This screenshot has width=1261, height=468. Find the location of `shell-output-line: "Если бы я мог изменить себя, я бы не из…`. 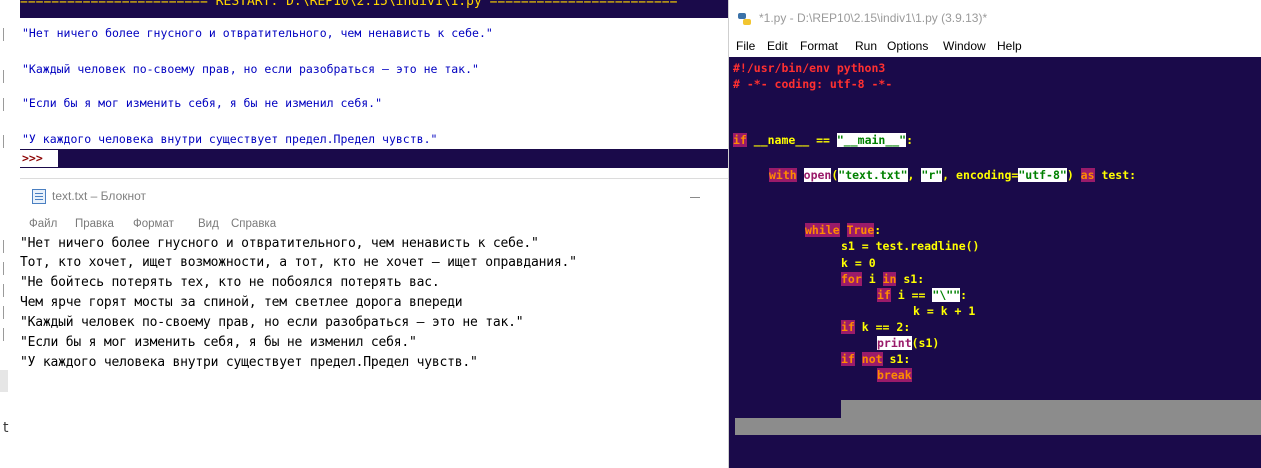

shell-output-line: "Если бы я мог изменить себя, я бы не из… is located at coordinates (202, 103).